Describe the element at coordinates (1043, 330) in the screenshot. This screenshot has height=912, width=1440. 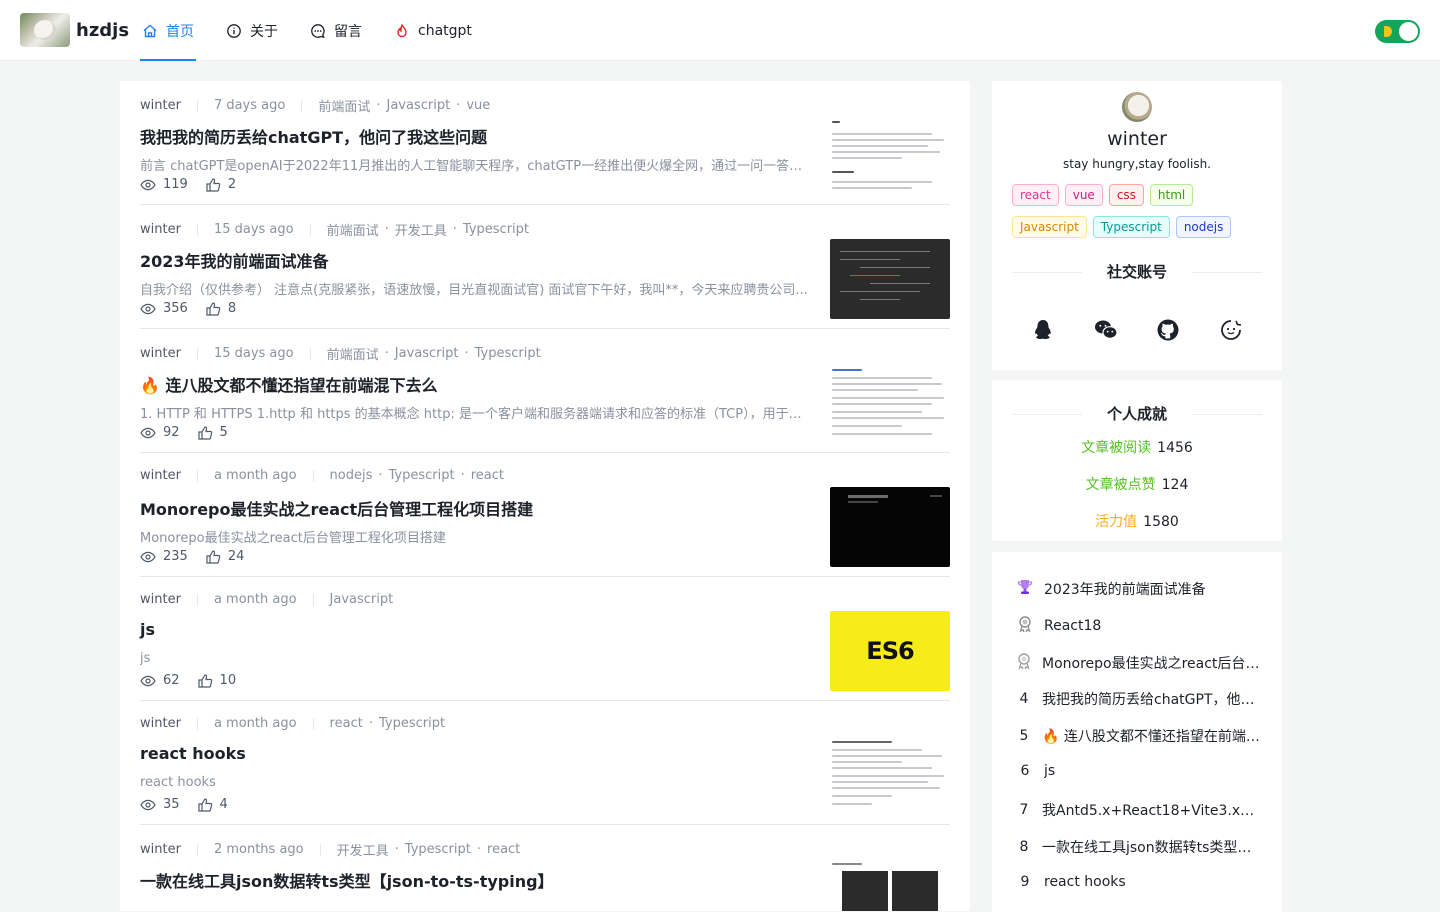
I see `qq-icon` at that location.